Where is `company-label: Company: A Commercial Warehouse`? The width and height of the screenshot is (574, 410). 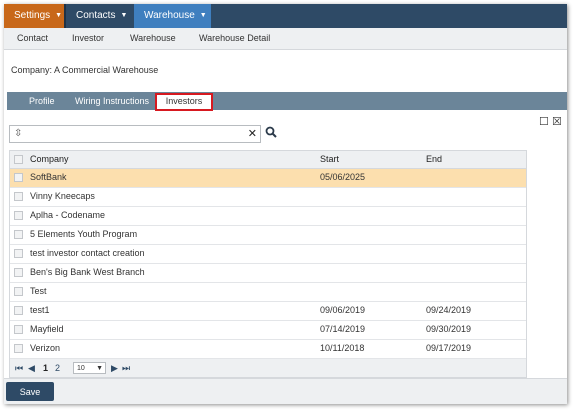 company-label: Company: A Commercial Warehouse is located at coordinates (85, 70).